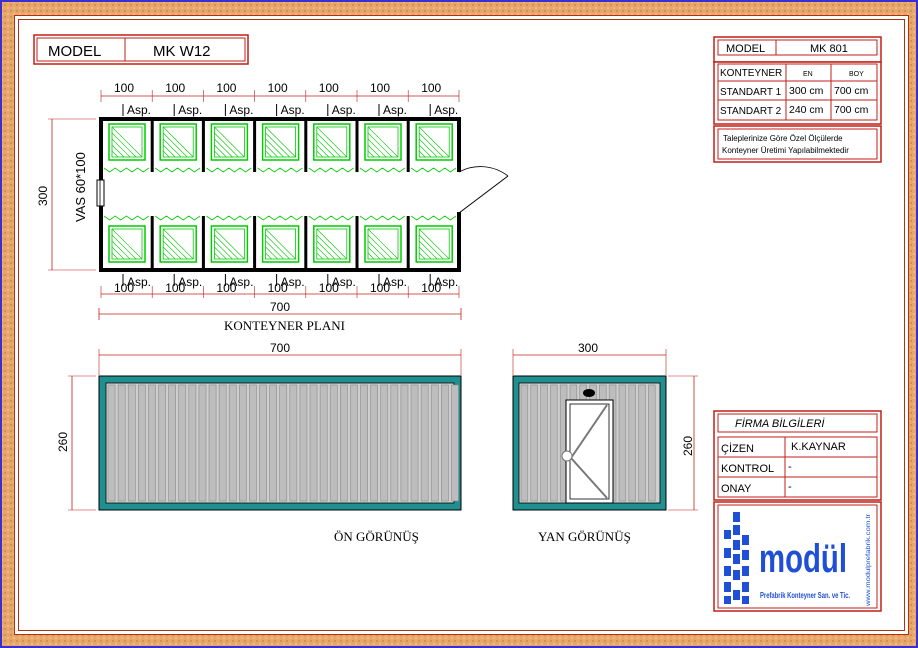 The image size is (918, 648). Describe the element at coordinates (808, 74) in the screenshot. I see `spec-col2: EN` at that location.